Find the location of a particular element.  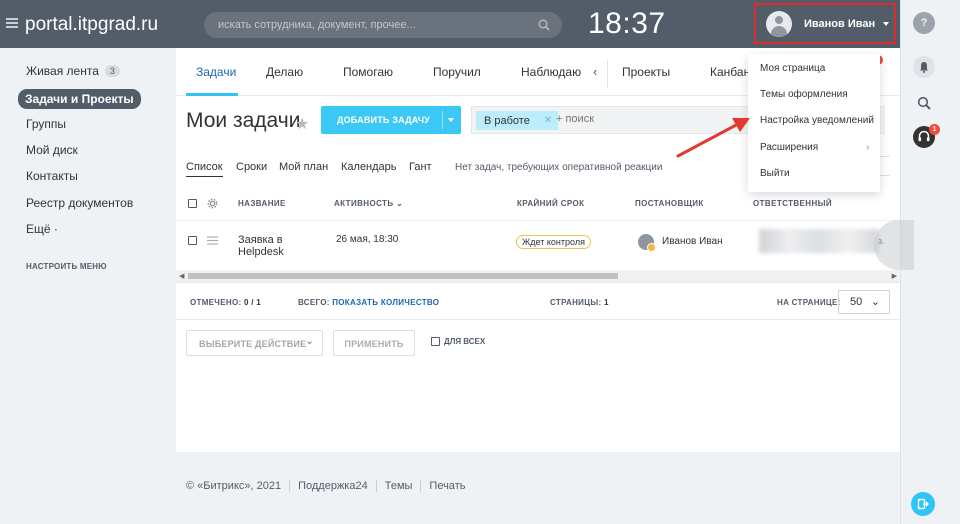

tab-kanban: Канбан is located at coordinates (730, 72).